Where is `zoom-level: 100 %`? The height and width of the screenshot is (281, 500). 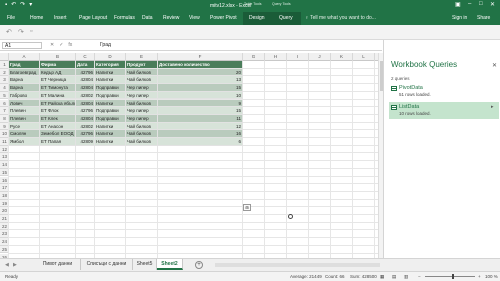 zoom-level: 100 % is located at coordinates (491, 276).